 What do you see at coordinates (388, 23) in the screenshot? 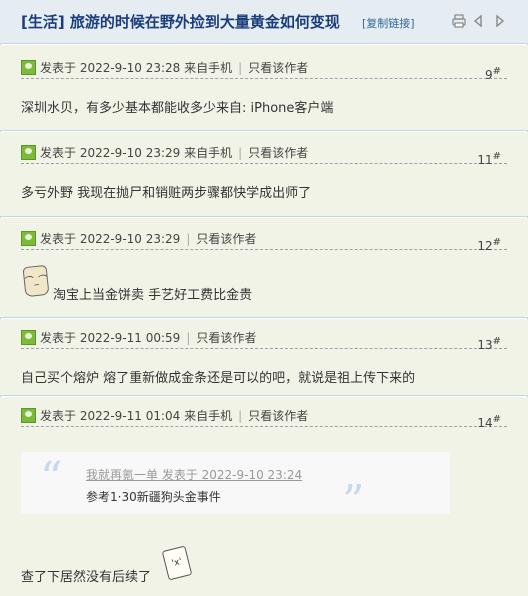
I see `copy-link: [复制链接]` at bounding box center [388, 23].